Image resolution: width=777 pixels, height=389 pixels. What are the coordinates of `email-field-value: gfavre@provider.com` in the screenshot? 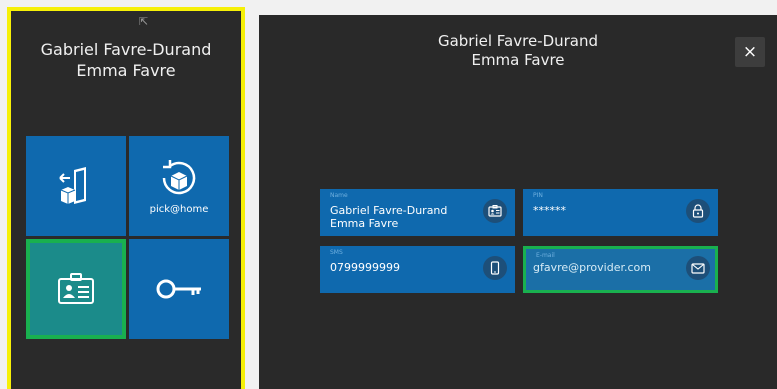 It's located at (592, 267).